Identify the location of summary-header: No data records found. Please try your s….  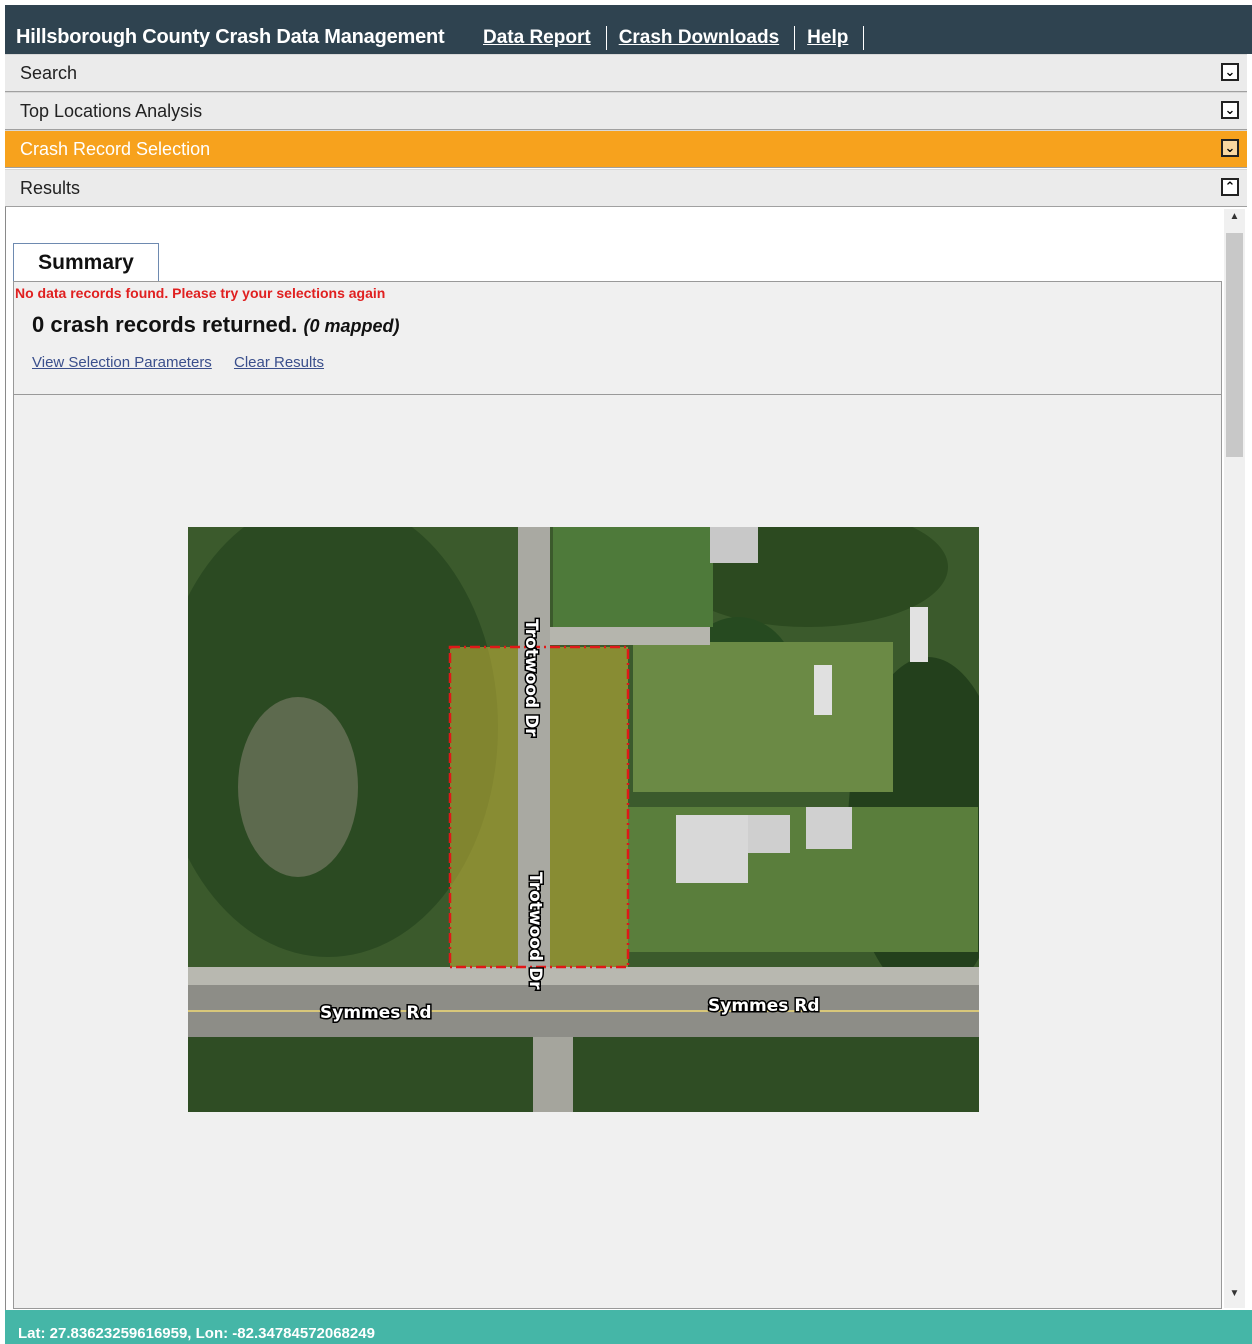
(617, 338).